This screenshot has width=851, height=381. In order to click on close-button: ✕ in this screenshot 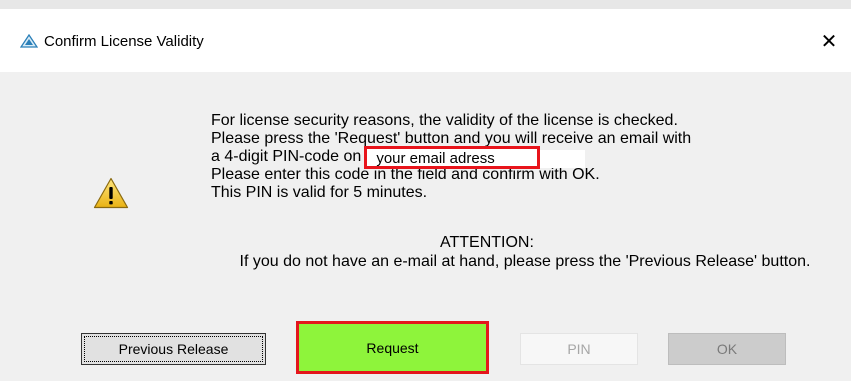, I will do `click(829, 41)`.